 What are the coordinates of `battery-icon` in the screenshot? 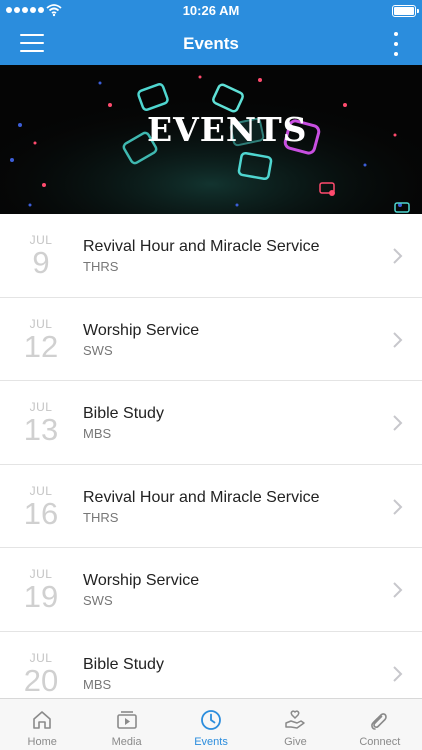 It's located at (404, 11).